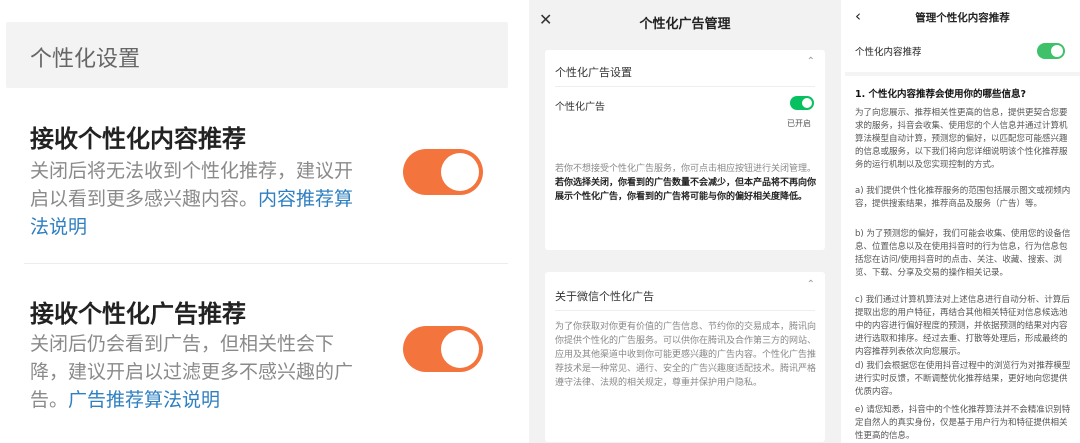  Describe the element at coordinates (799, 123) in the screenshot. I see `toggle-status: 已开启` at that location.